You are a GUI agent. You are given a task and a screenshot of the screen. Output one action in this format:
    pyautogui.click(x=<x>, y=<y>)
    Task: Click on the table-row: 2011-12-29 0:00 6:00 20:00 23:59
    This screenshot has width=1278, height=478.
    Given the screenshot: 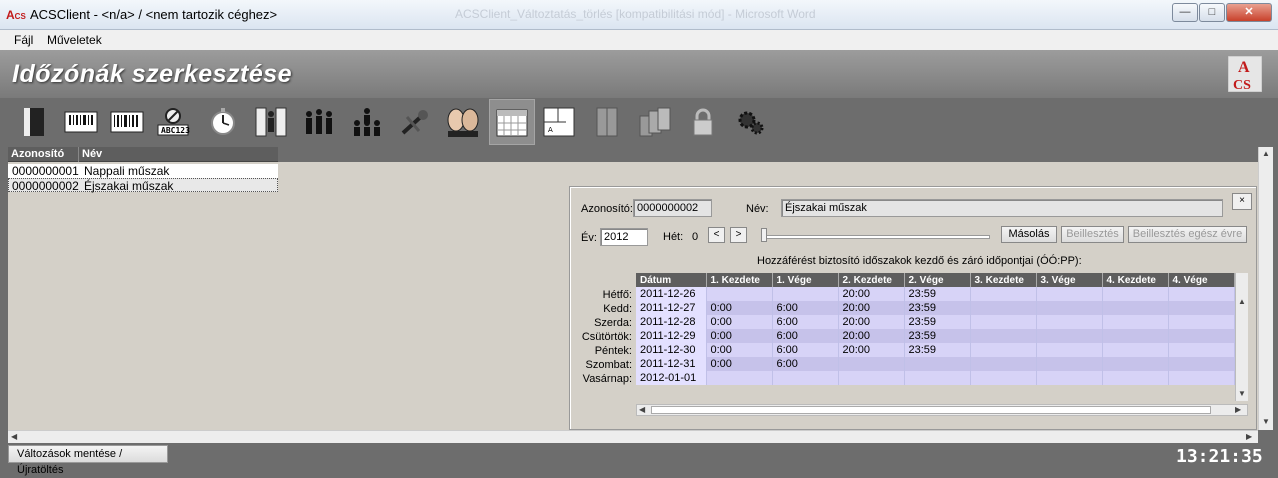 What is the action you would take?
    pyautogui.click(x=935, y=336)
    